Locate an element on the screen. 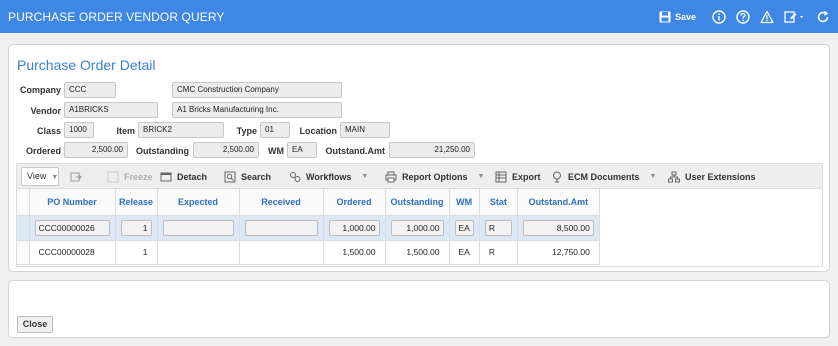  wm-field: EA is located at coordinates (302, 150).